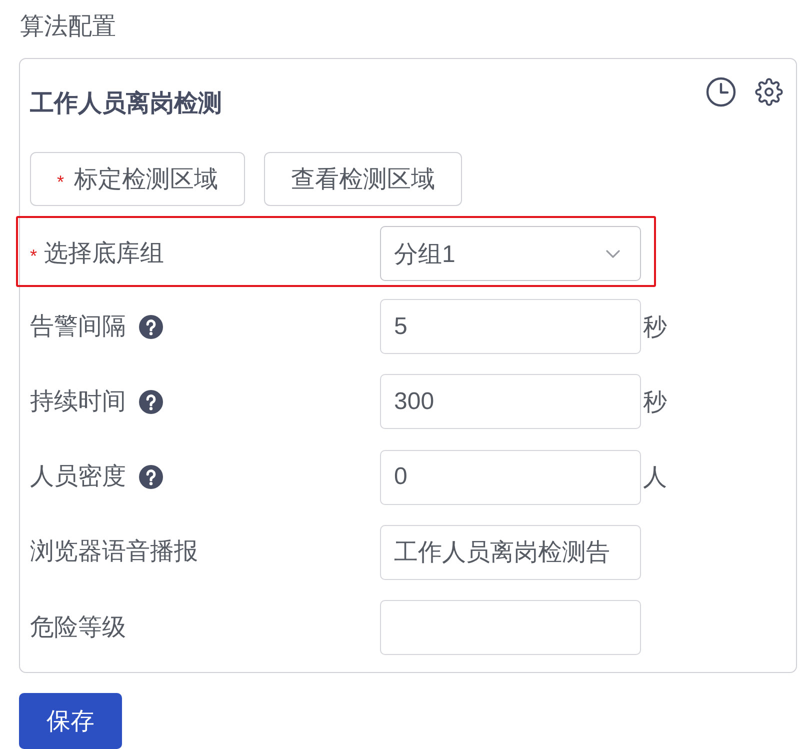  What do you see at coordinates (70, 721) in the screenshot?
I see `save-button: 保存` at bounding box center [70, 721].